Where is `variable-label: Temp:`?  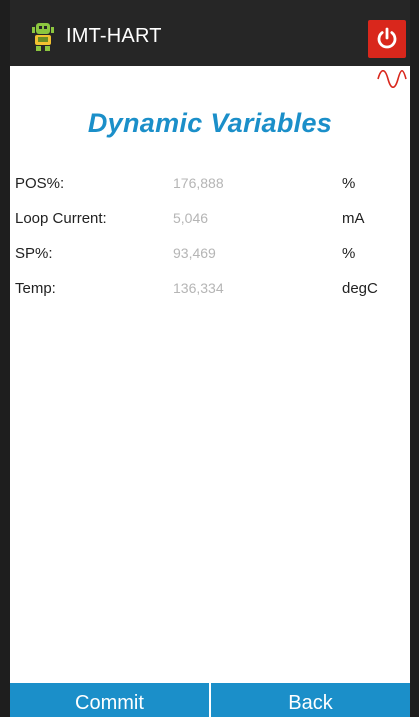
variable-label: Temp: is located at coordinates (35, 288).